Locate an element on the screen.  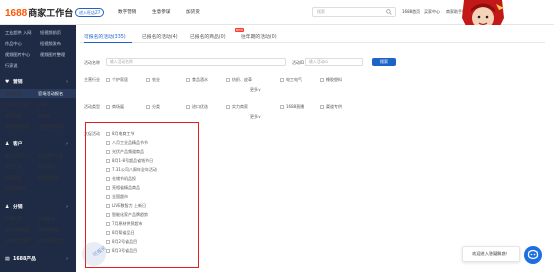
new-badge: NEW is located at coordinates (240, 30).